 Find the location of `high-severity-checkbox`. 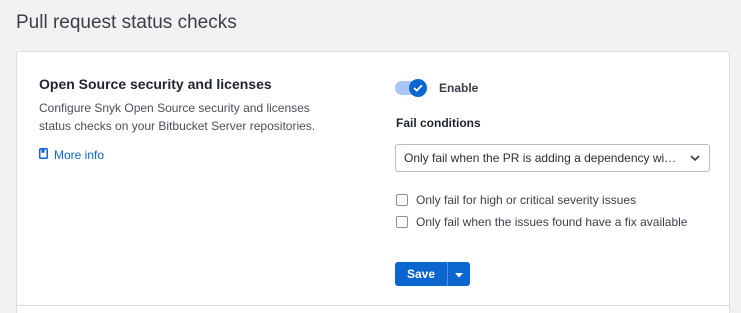

high-severity-checkbox is located at coordinates (402, 200).